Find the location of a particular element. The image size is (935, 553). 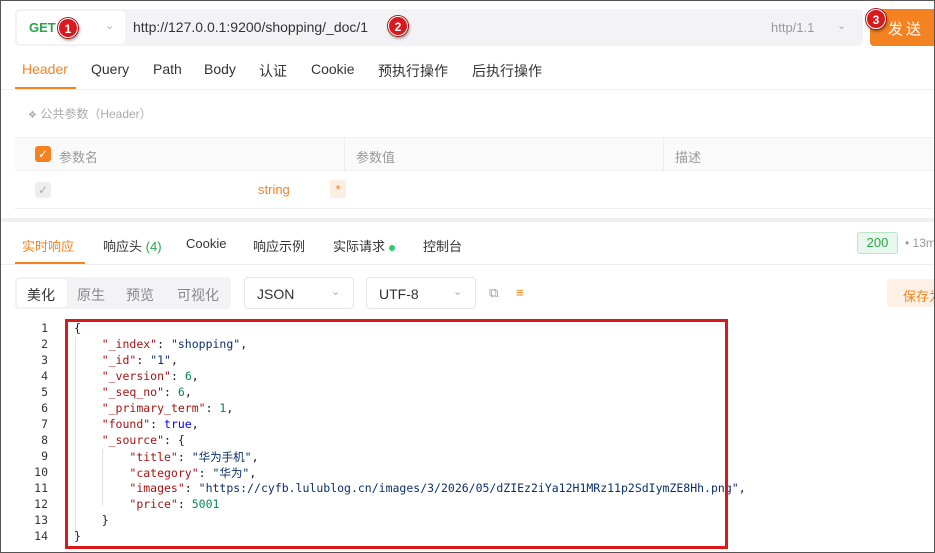

tab-path: Path is located at coordinates (167, 69).